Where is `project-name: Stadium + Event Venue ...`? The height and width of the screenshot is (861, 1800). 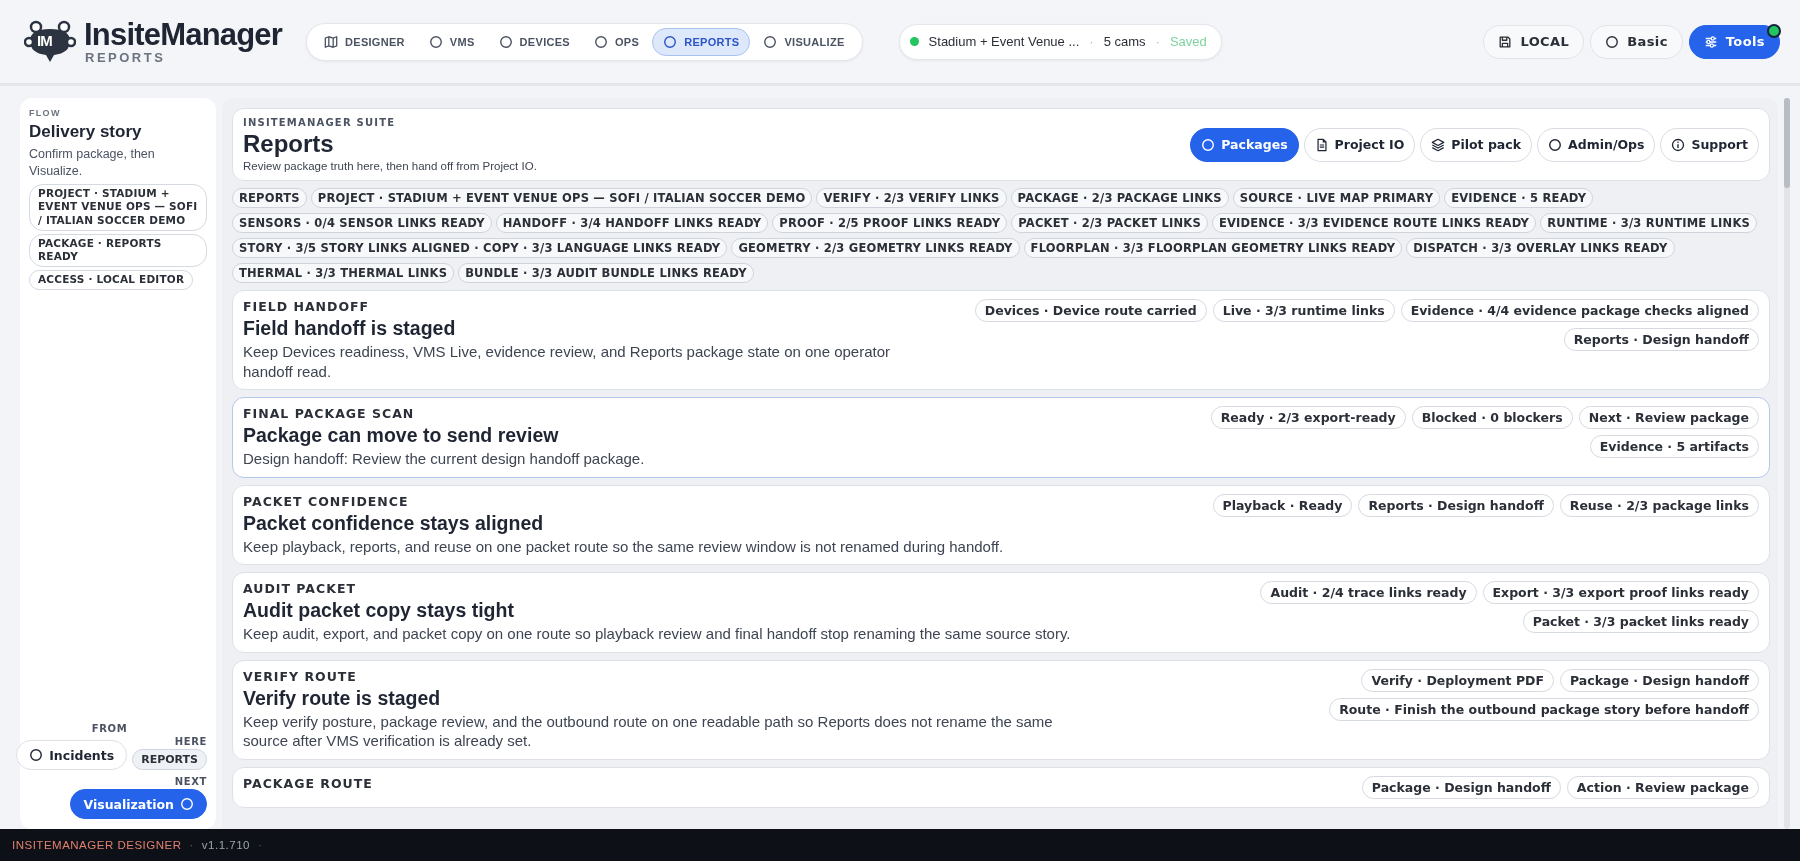
project-name: Stadium + Event Venue ... is located at coordinates (1004, 41).